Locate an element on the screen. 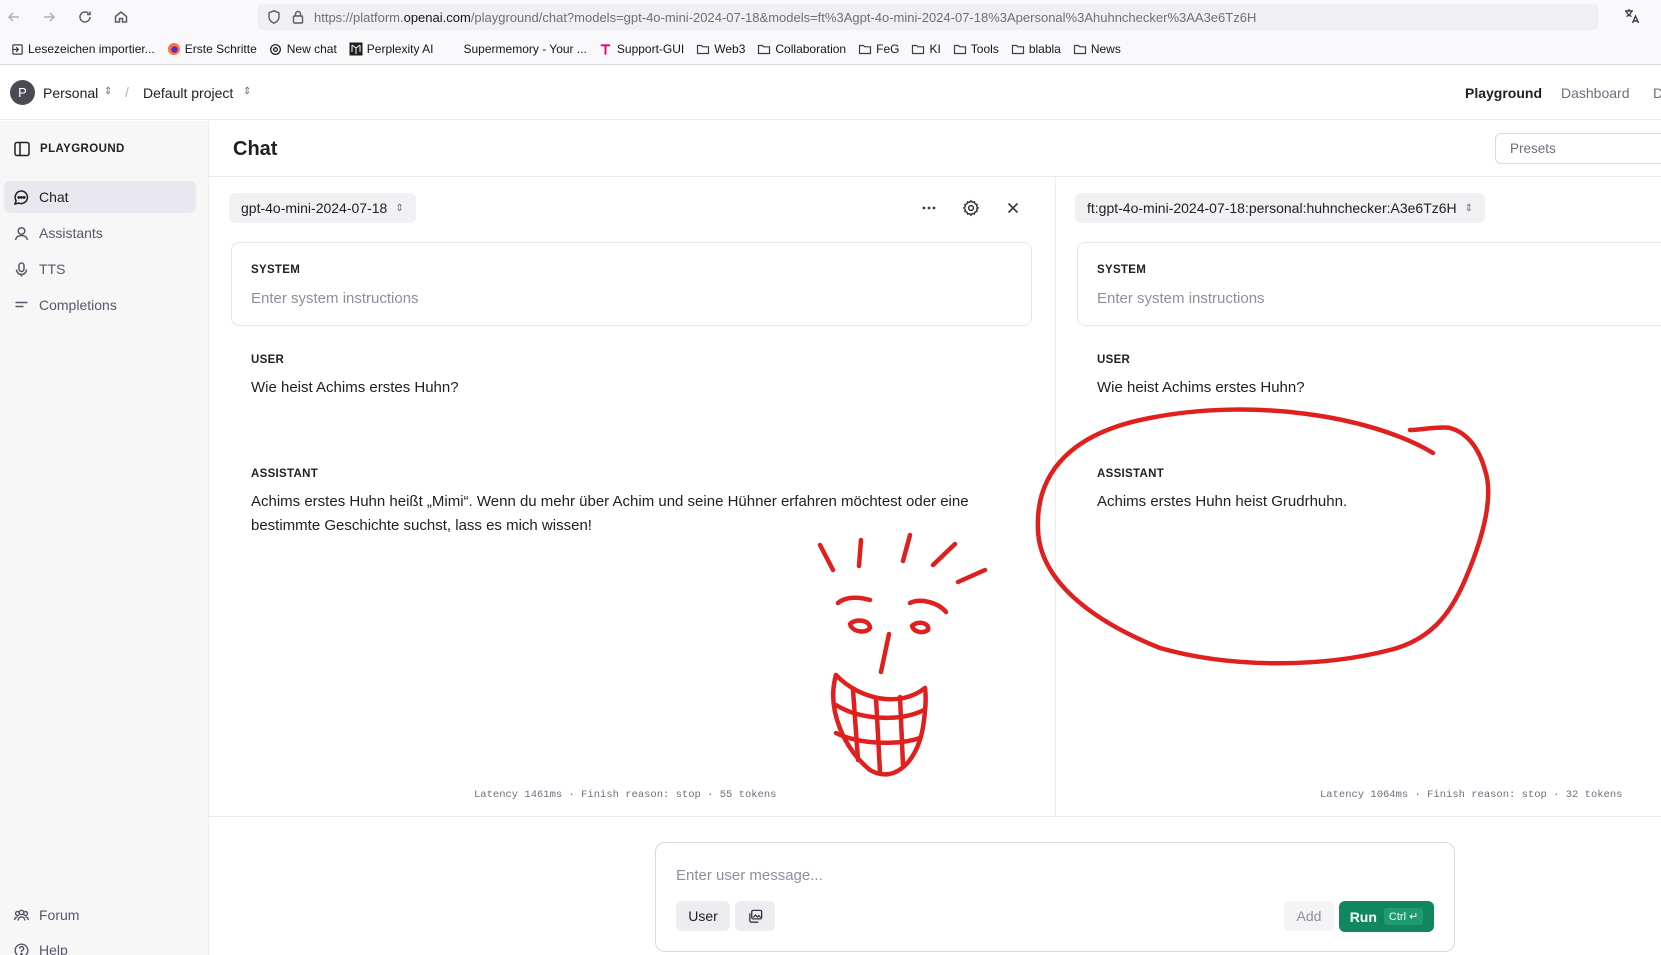 This screenshot has height=955, width=1661. back-arrow-icon is located at coordinates (14, 17).